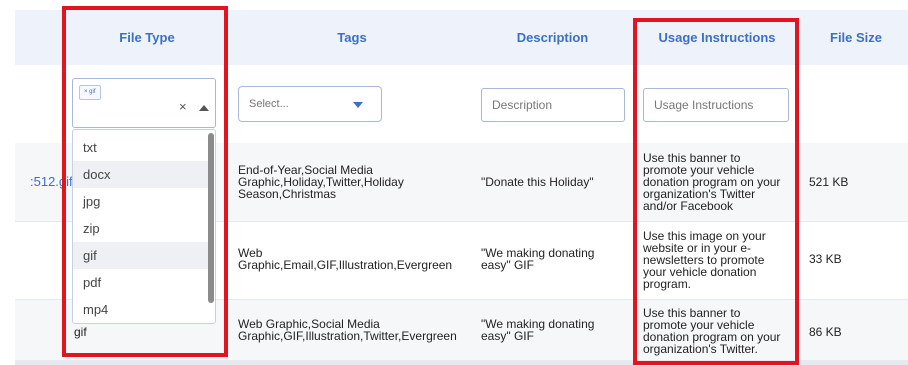  Describe the element at coordinates (829, 182) in the screenshot. I see `file-size-cell: 521 KB` at that location.